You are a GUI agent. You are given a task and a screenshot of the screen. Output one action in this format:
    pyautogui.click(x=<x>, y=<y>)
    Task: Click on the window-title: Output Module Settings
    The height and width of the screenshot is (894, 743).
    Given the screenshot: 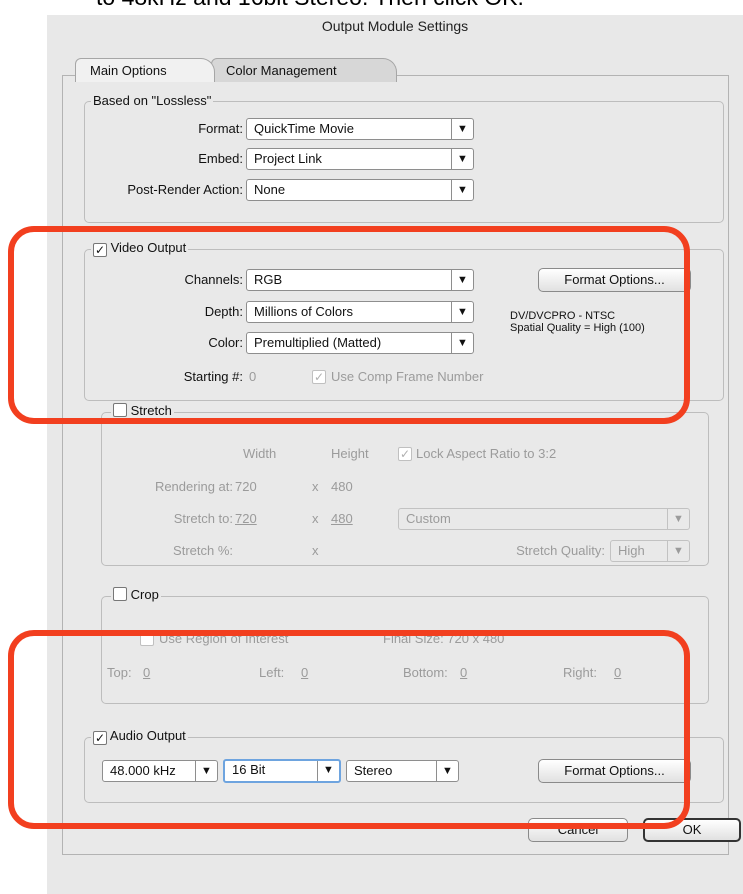 What is the action you would take?
    pyautogui.click(x=395, y=26)
    